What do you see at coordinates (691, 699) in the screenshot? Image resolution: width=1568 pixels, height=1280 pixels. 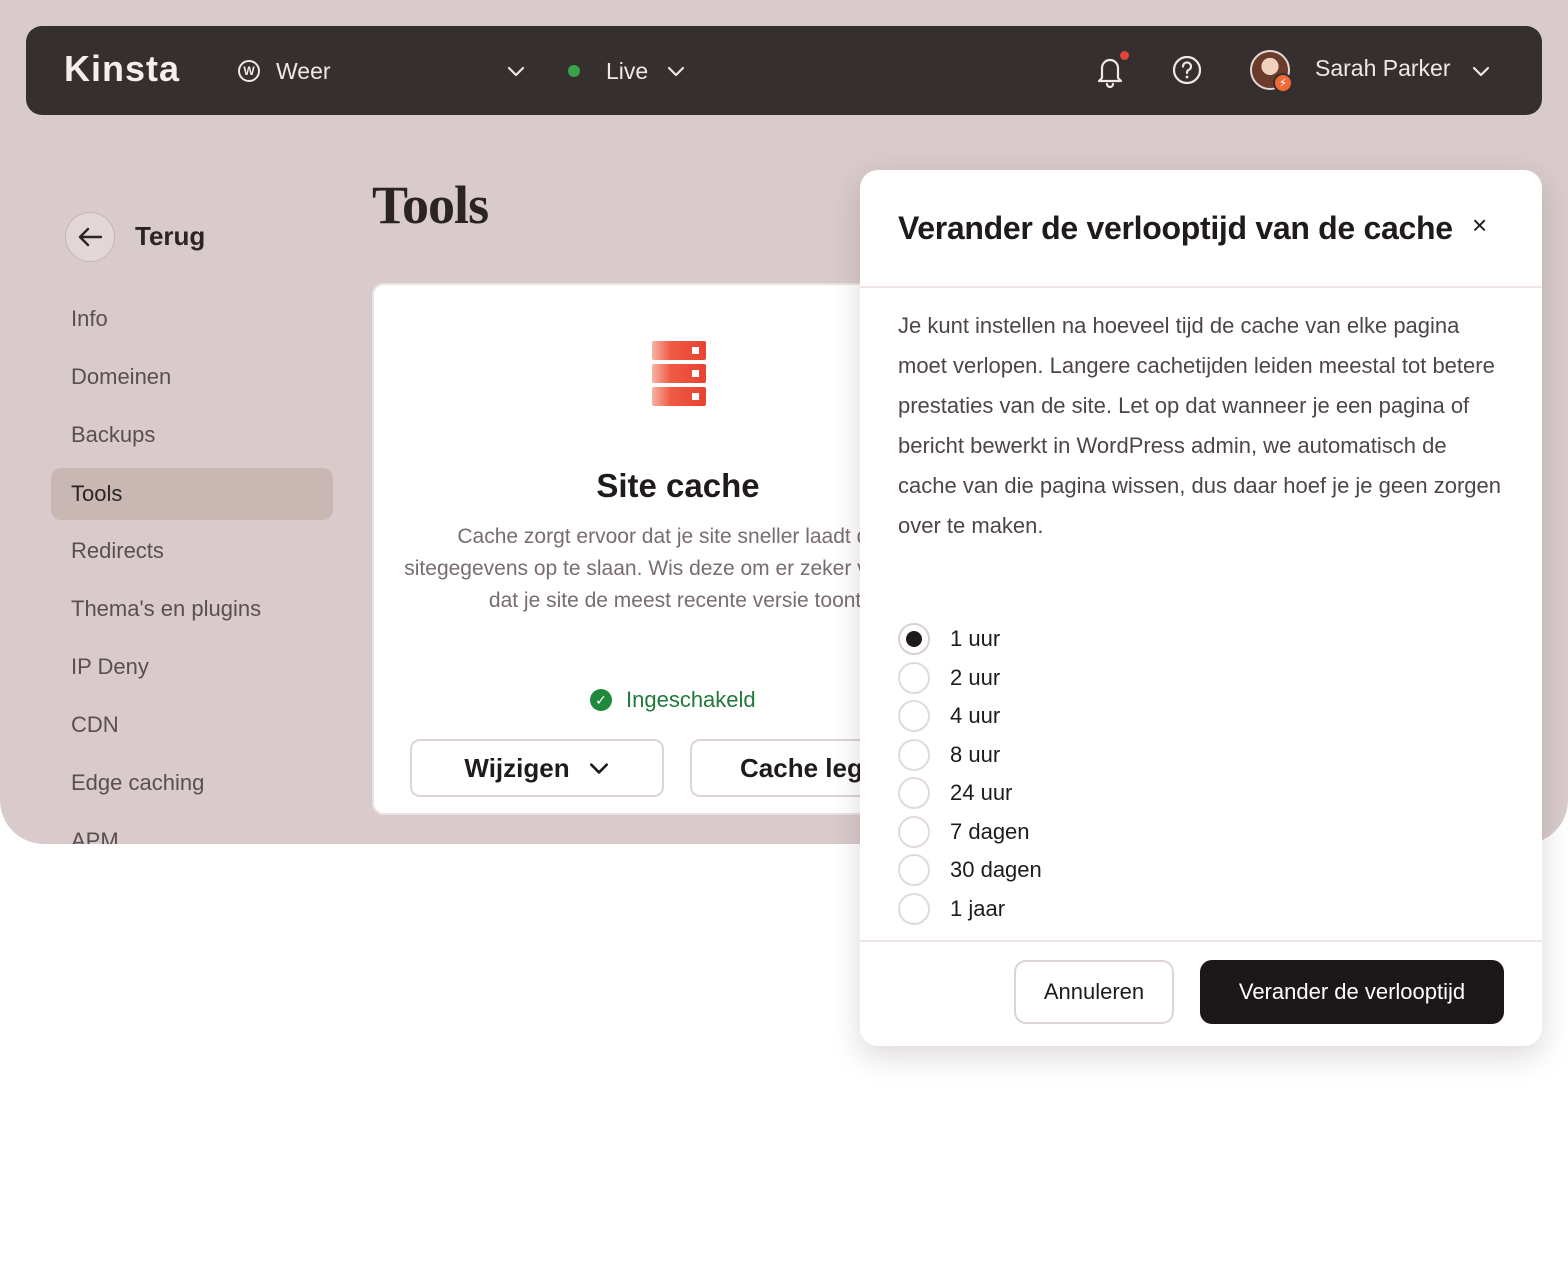 I see `status-label: Ingeschakeld` at bounding box center [691, 699].